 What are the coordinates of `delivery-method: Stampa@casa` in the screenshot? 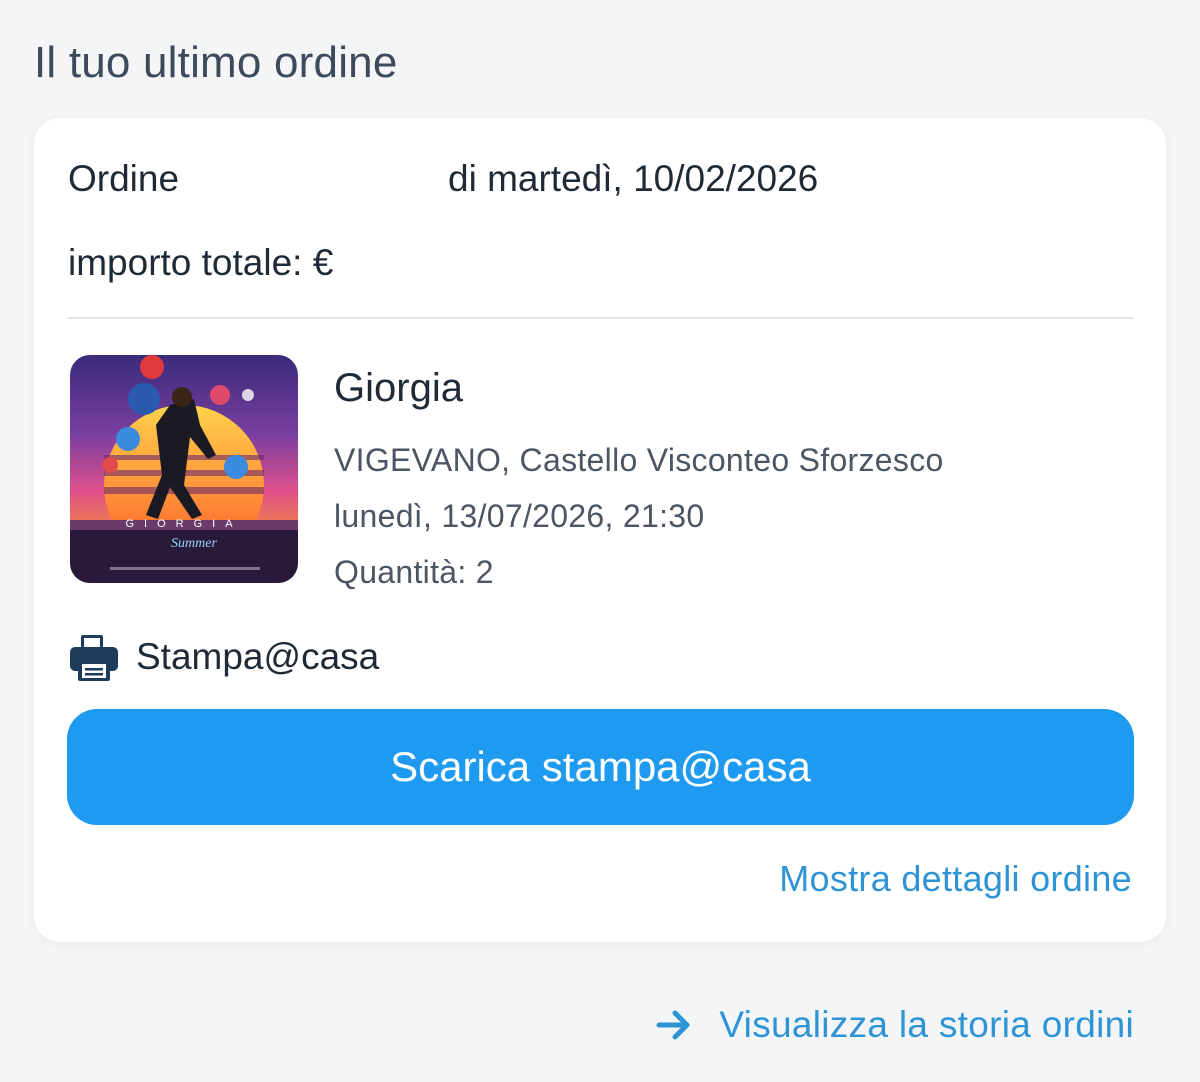 It's located at (223, 657).